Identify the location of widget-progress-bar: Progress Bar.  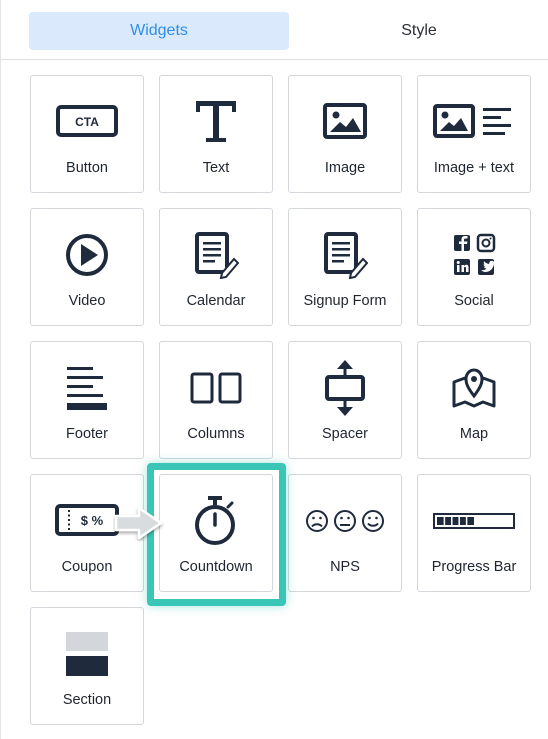
(474, 533).